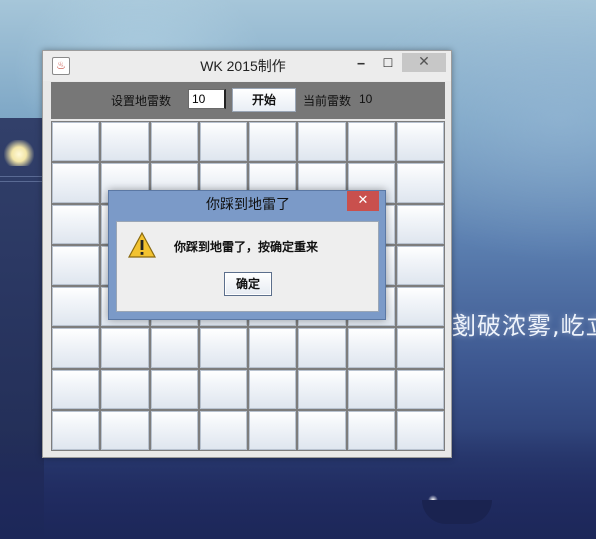 The width and height of the screenshot is (596, 539). I want to click on dialog-message: 你踩到地雷了，按确定重来, so click(246, 247).